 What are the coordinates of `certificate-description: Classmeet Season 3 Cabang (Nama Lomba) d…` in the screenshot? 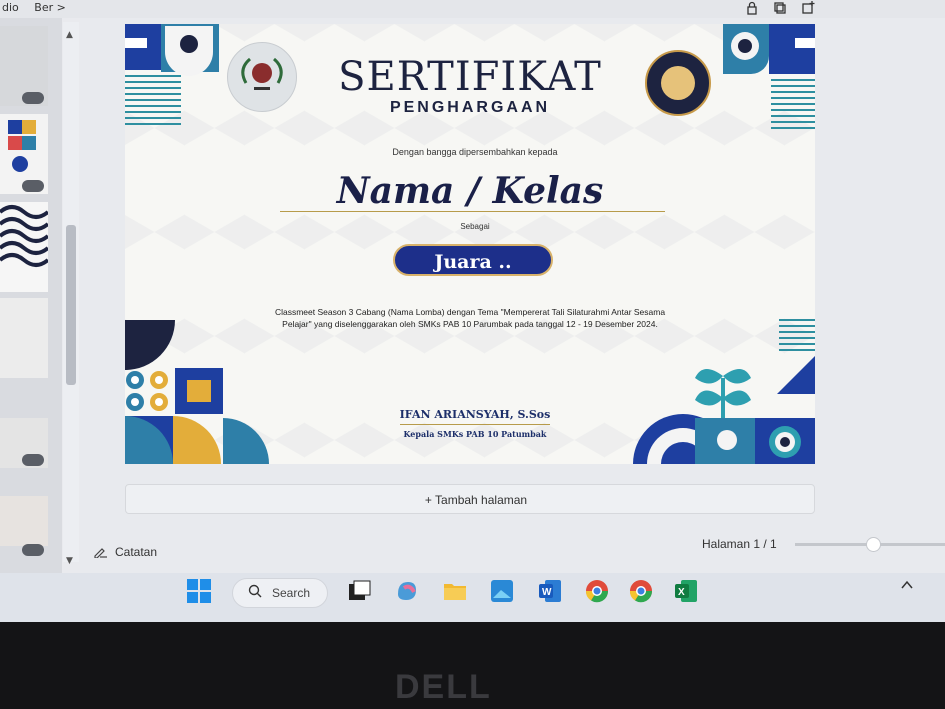 It's located at (470, 318).